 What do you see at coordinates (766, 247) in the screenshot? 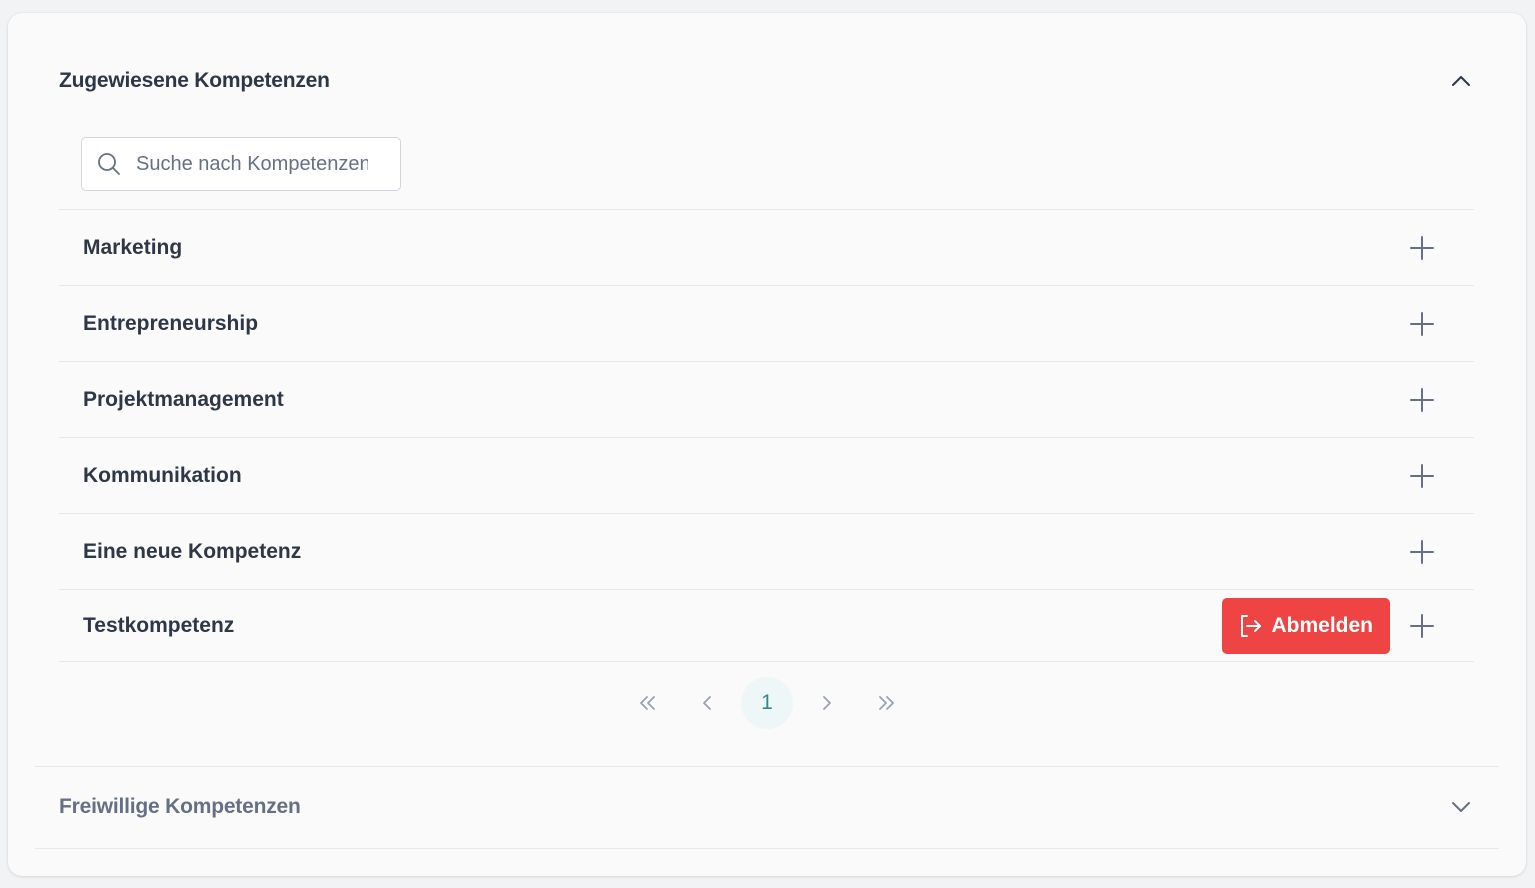
I see `competency-row-marketing: Marketing` at bounding box center [766, 247].